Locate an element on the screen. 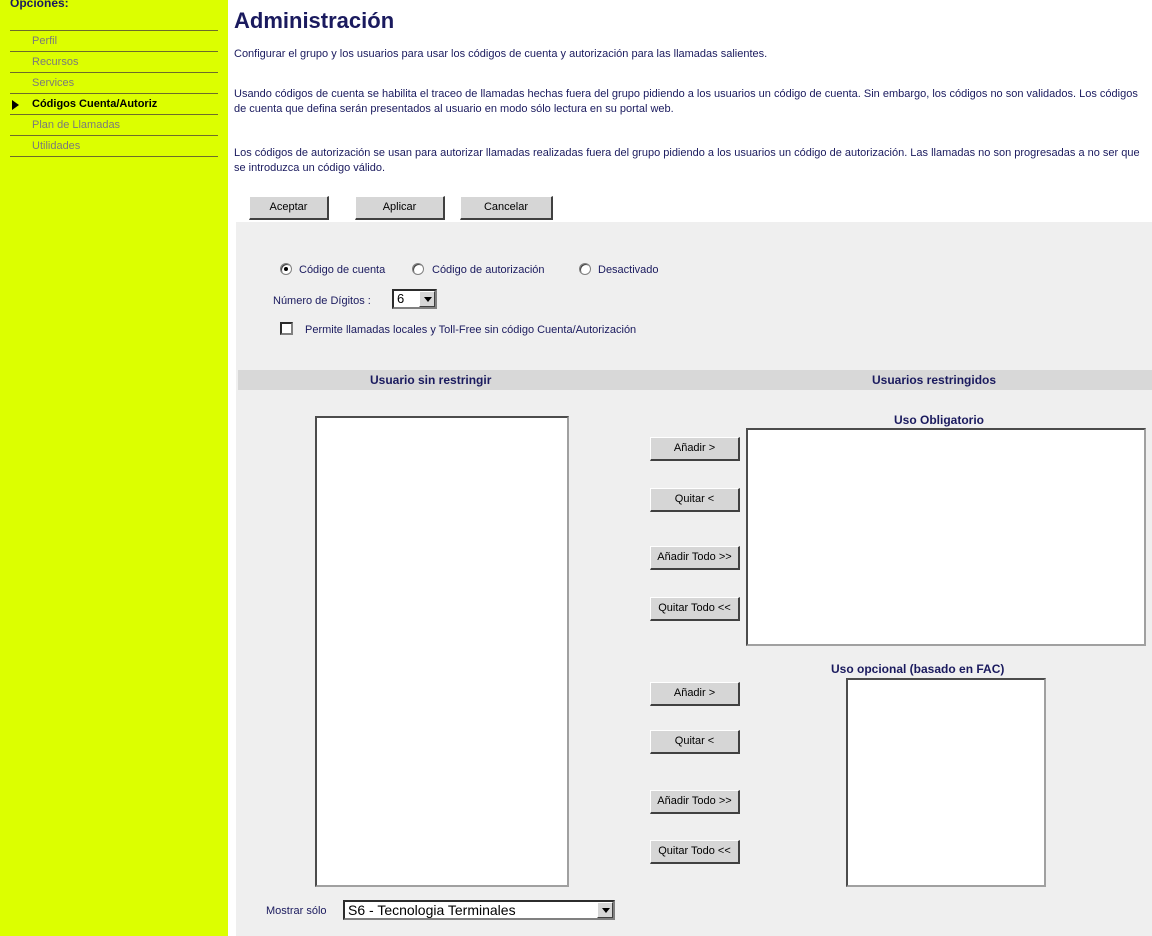  show-only-select: S6 - Tecnologia Terminales is located at coordinates (479, 910).